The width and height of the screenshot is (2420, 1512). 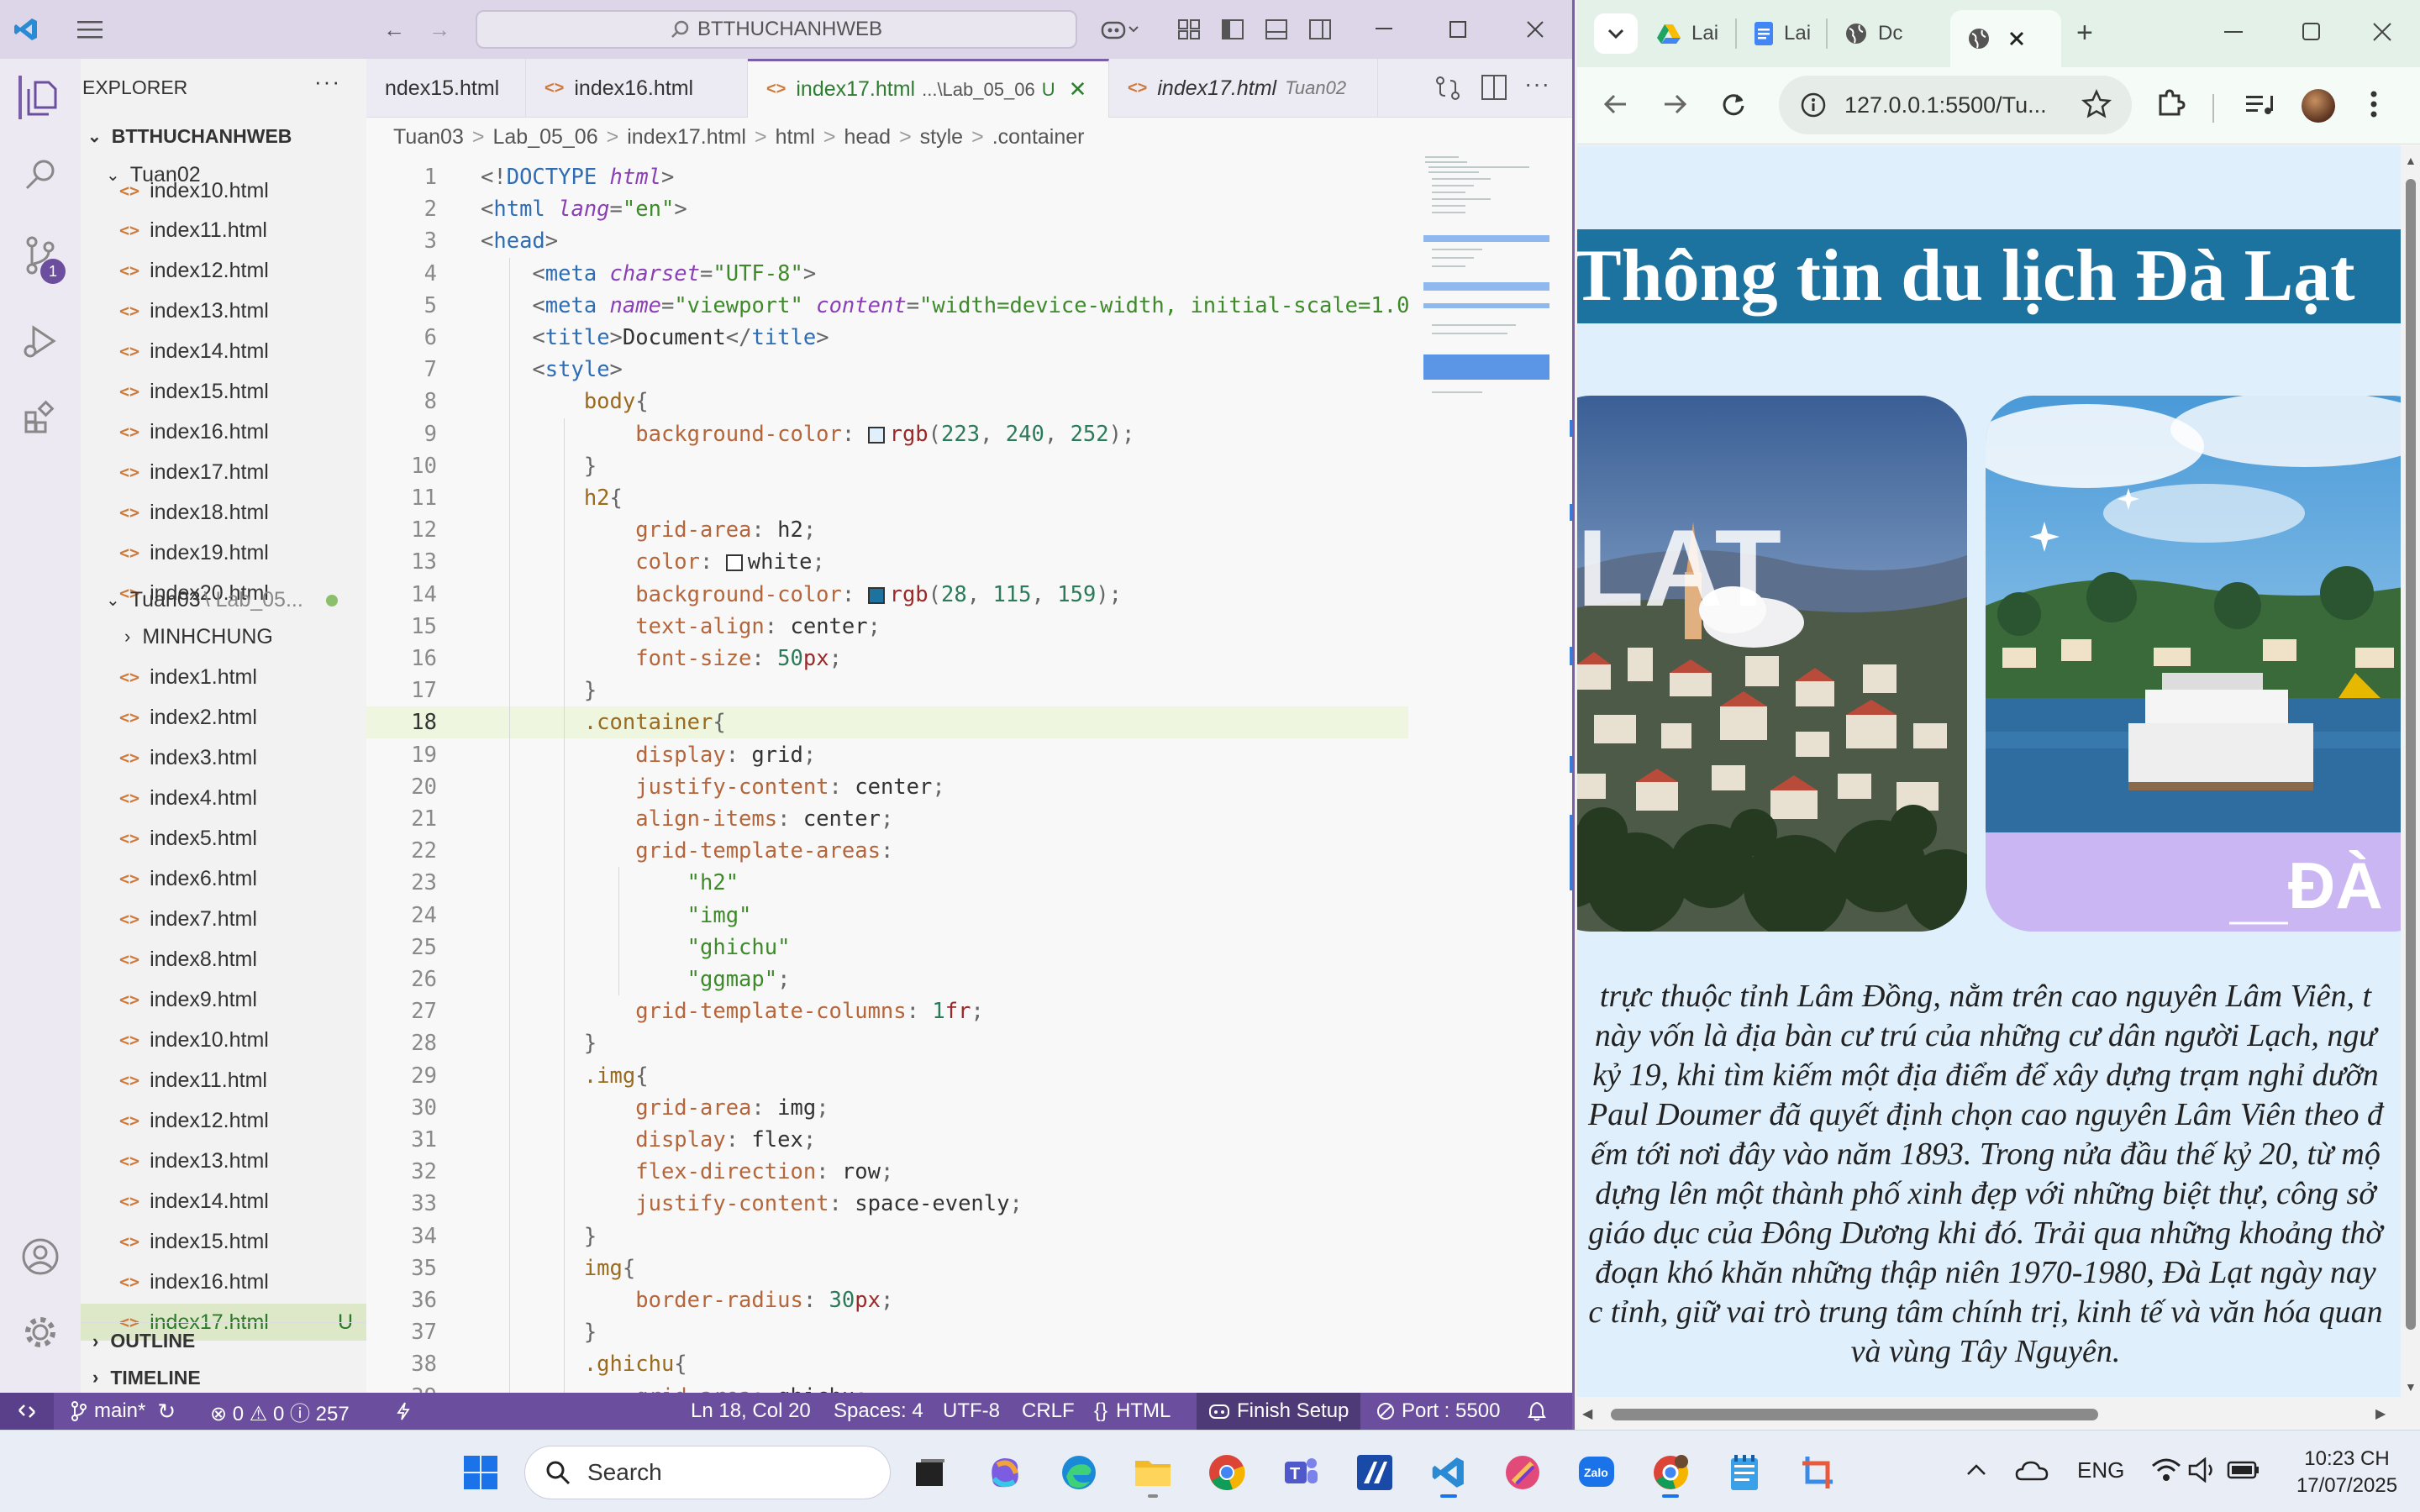 I want to click on h-scrollbar-thumb, so click(x=1855, y=1414).